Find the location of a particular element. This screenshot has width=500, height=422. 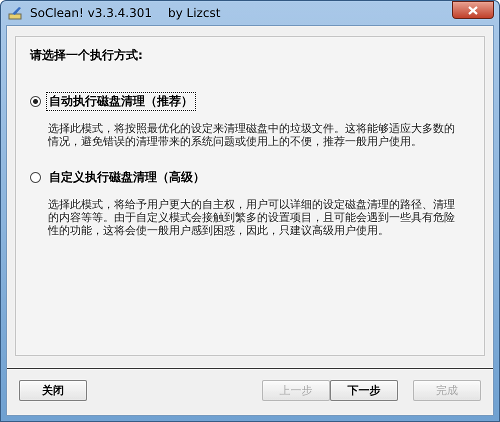

dialog-button: 下一步 is located at coordinates (364, 390).